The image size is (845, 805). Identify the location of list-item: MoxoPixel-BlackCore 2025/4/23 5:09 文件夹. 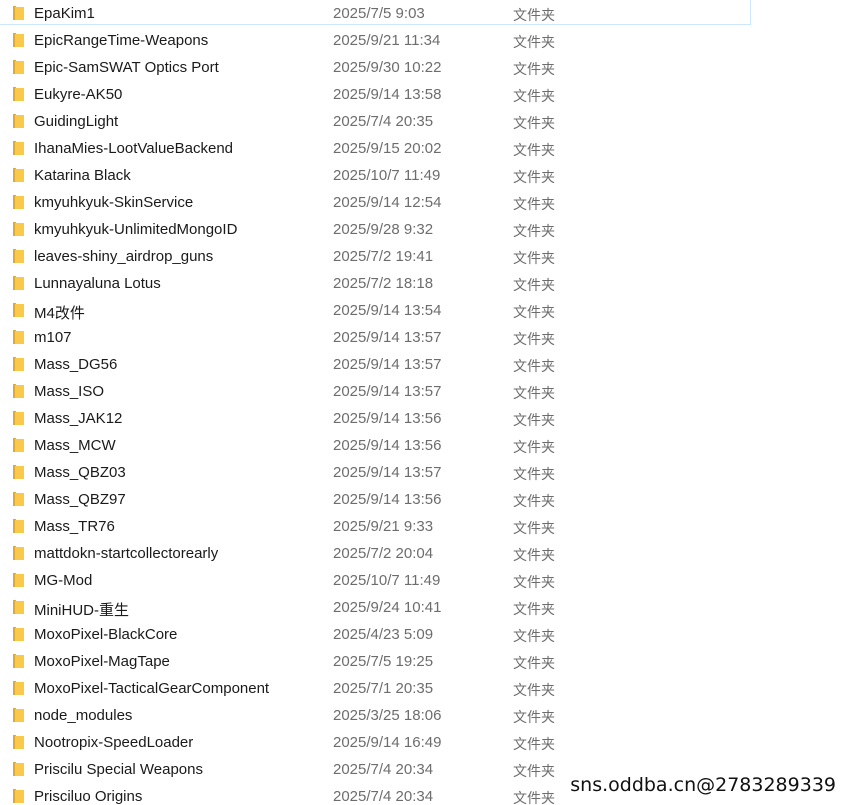
(422, 636).